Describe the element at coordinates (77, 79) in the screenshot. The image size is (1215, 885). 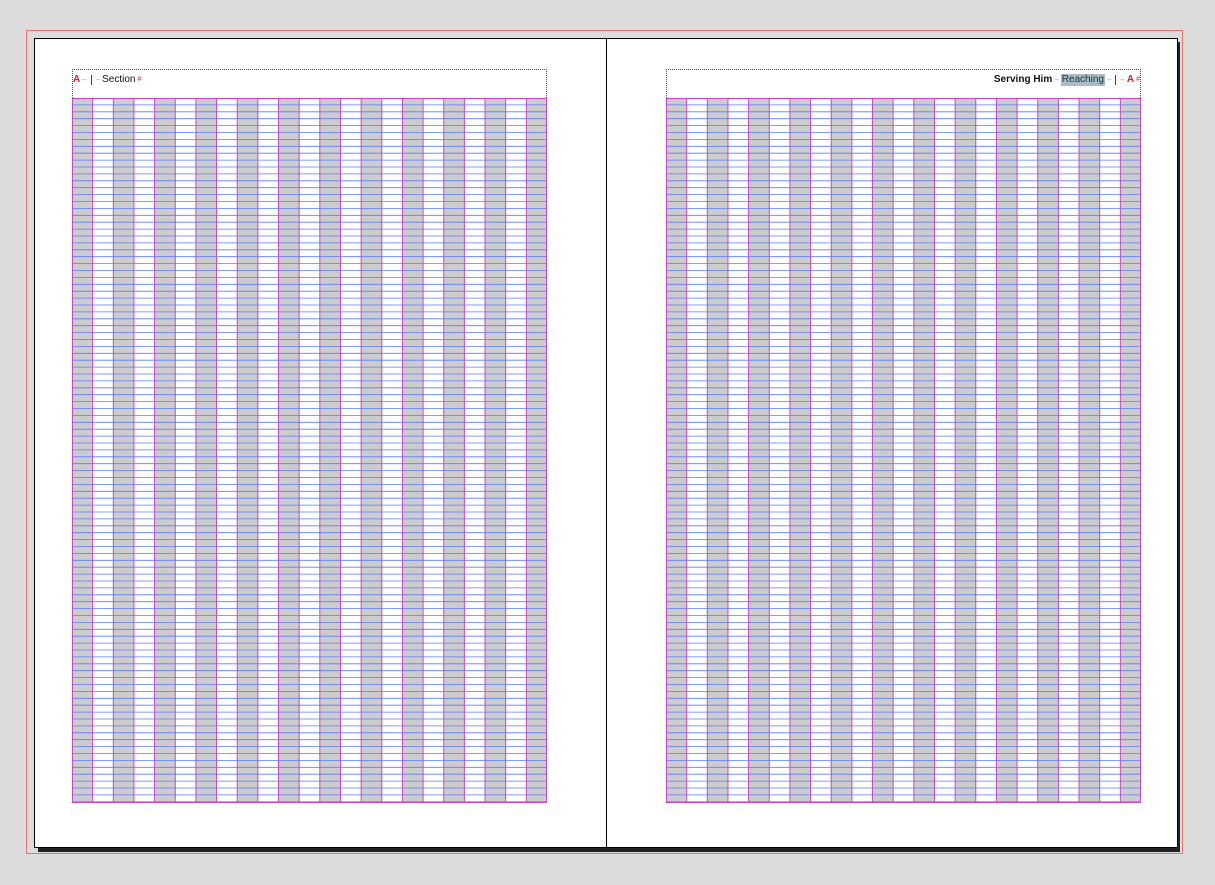
I see `left-page-marker: A` at that location.